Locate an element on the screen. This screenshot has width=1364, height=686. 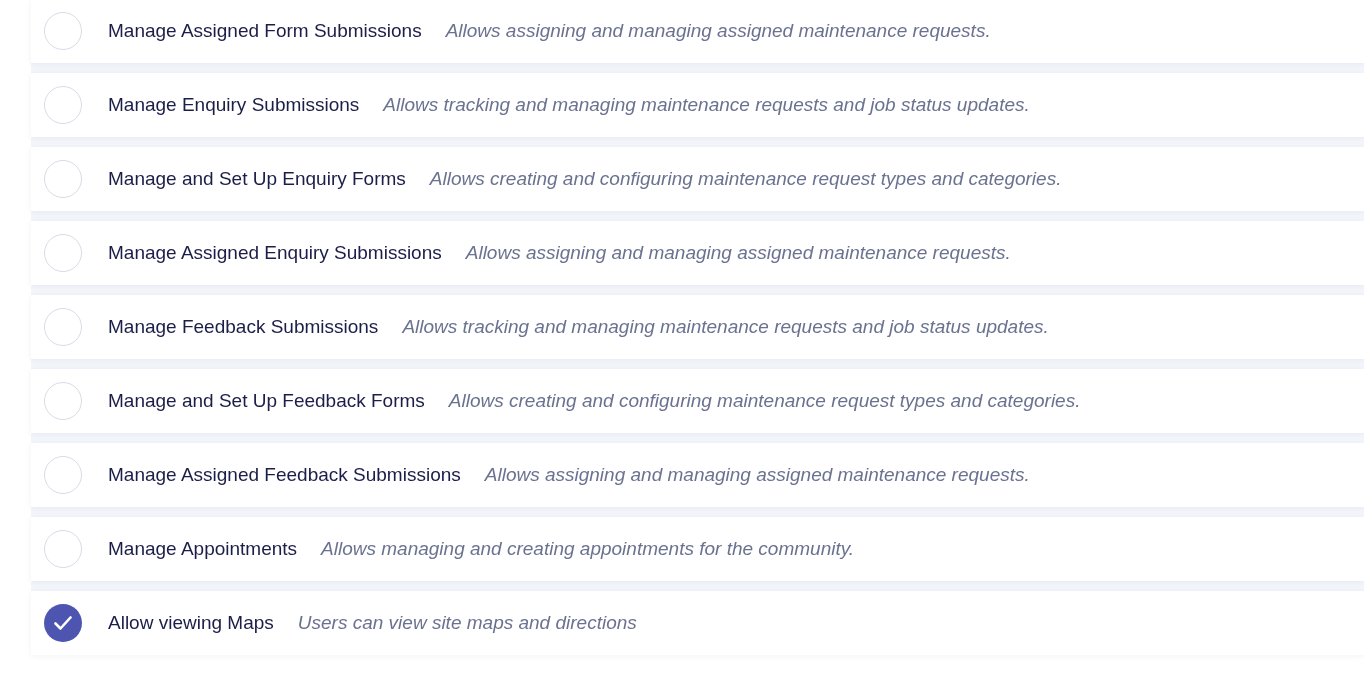
permission-title: Manage Feedback Submissions is located at coordinates (243, 326).